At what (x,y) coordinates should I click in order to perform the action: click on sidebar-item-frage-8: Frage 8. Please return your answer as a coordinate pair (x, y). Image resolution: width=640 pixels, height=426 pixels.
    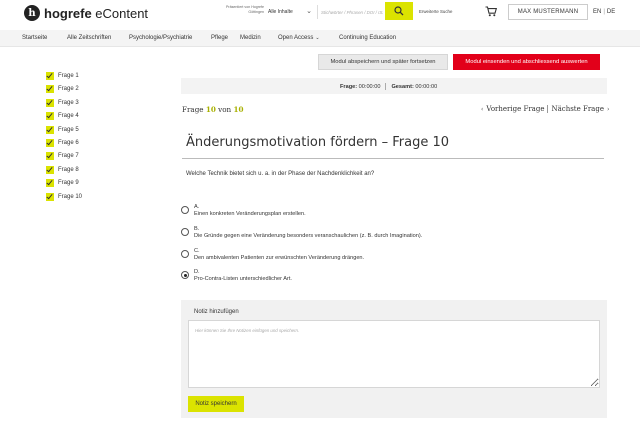
    Looking at the image, I should click on (76, 170).